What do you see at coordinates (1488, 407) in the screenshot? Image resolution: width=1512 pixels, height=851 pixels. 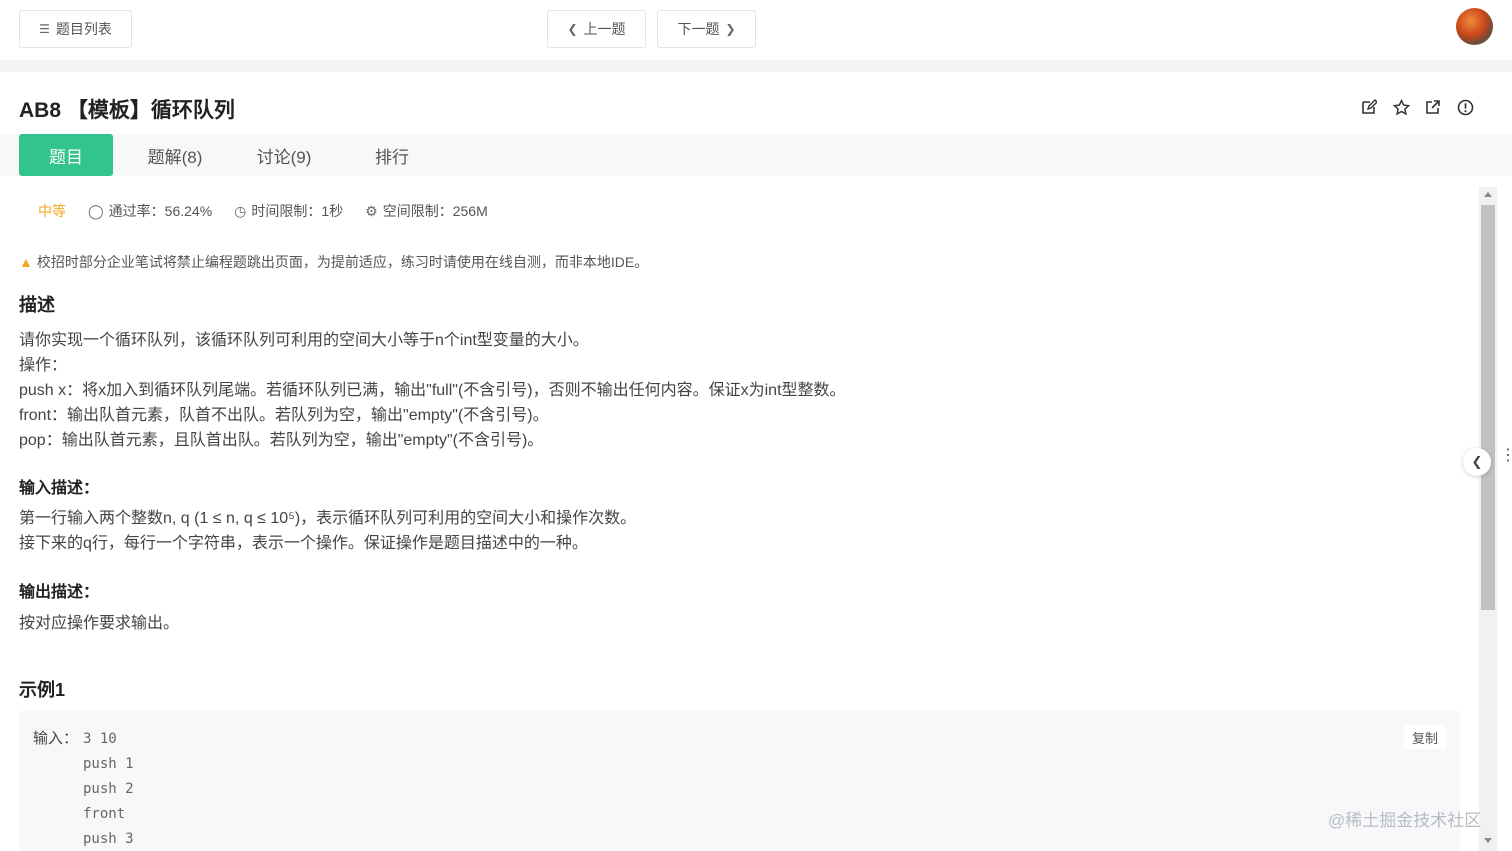 I see `scrollbar-thumb` at bounding box center [1488, 407].